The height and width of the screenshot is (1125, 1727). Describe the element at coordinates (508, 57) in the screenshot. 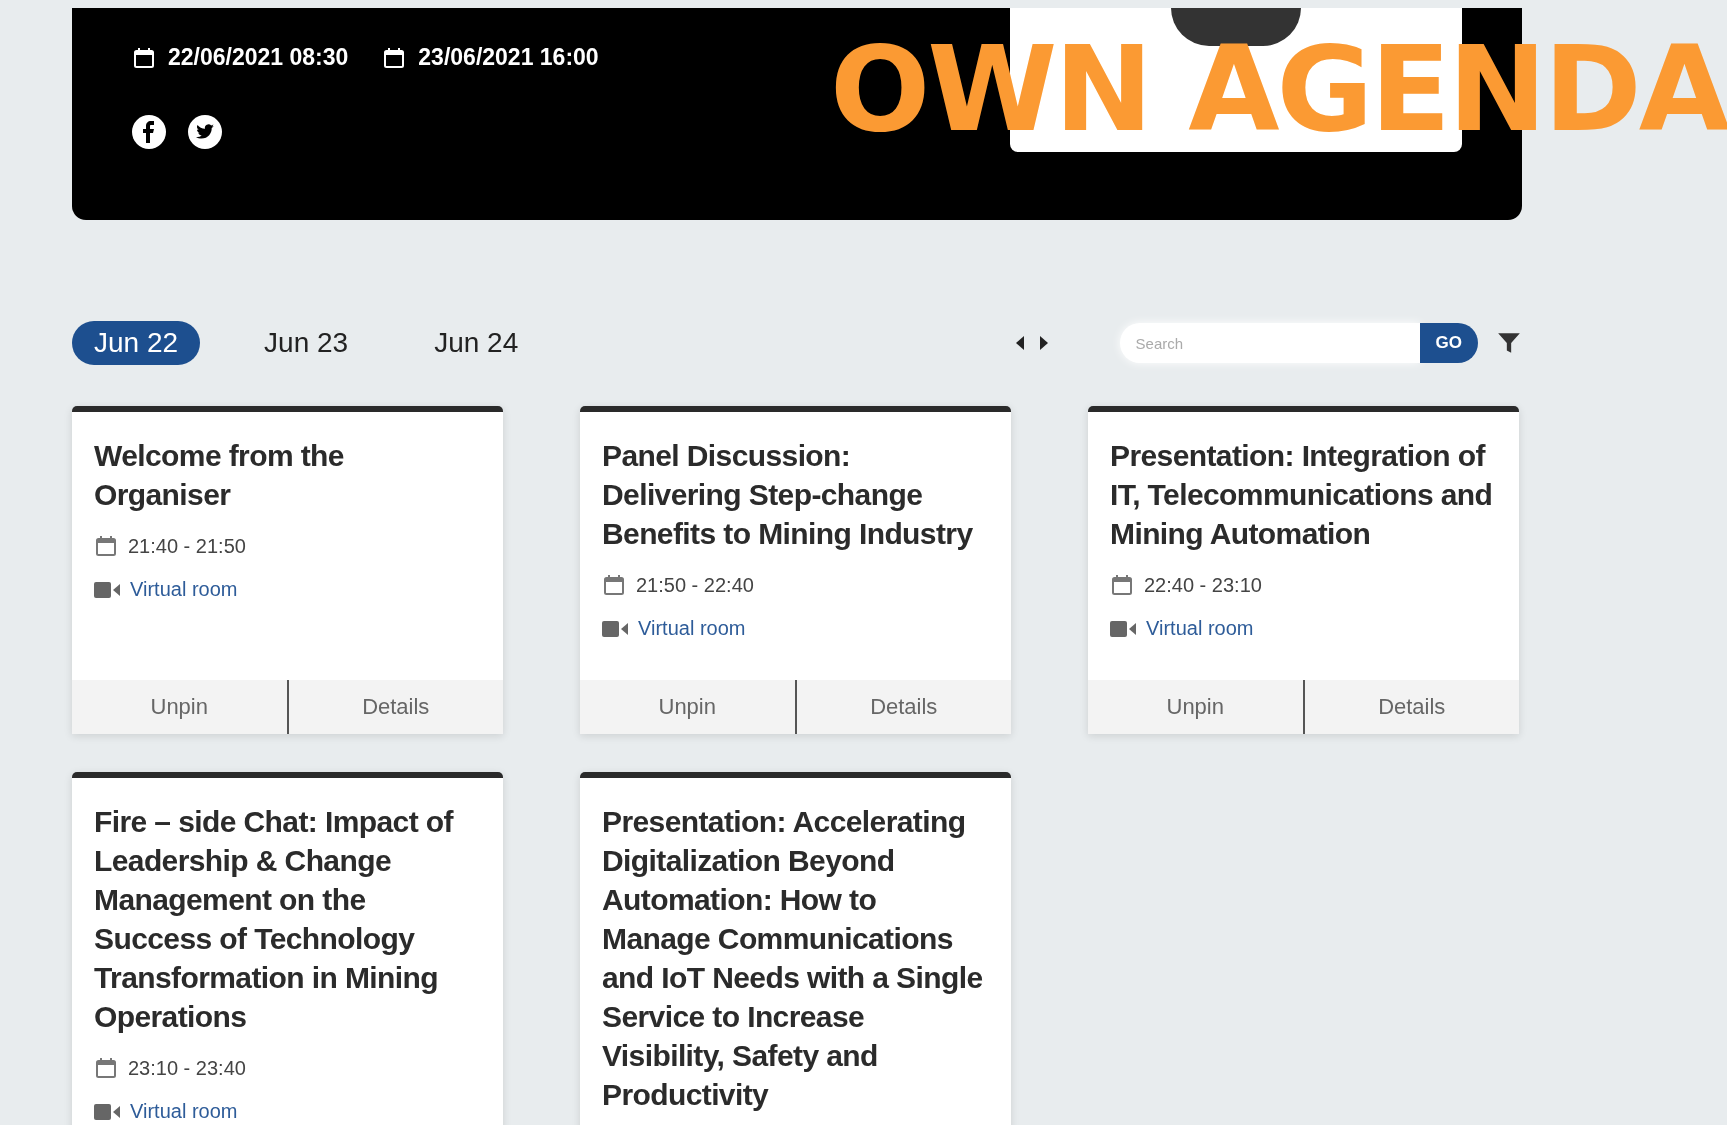

I see `end-date: 23/06/2021 16:00` at that location.